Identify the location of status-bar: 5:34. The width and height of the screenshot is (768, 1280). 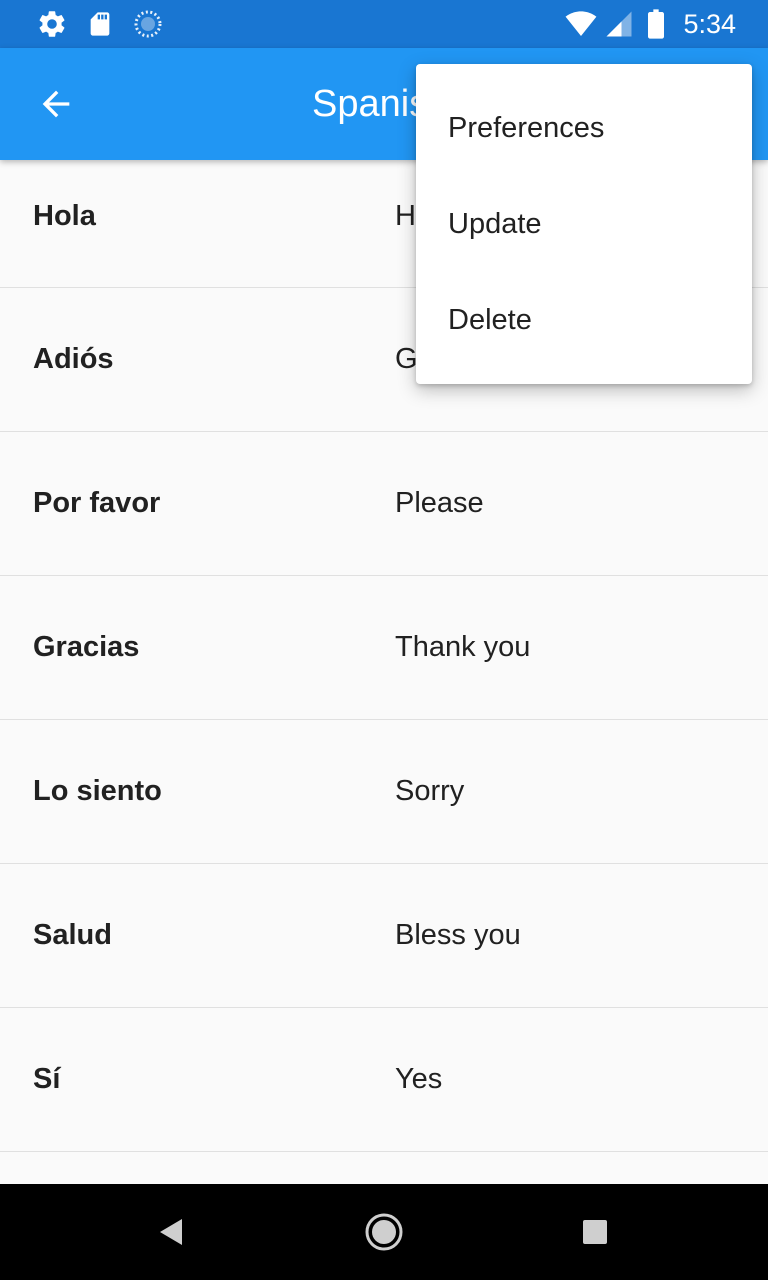
(384, 24).